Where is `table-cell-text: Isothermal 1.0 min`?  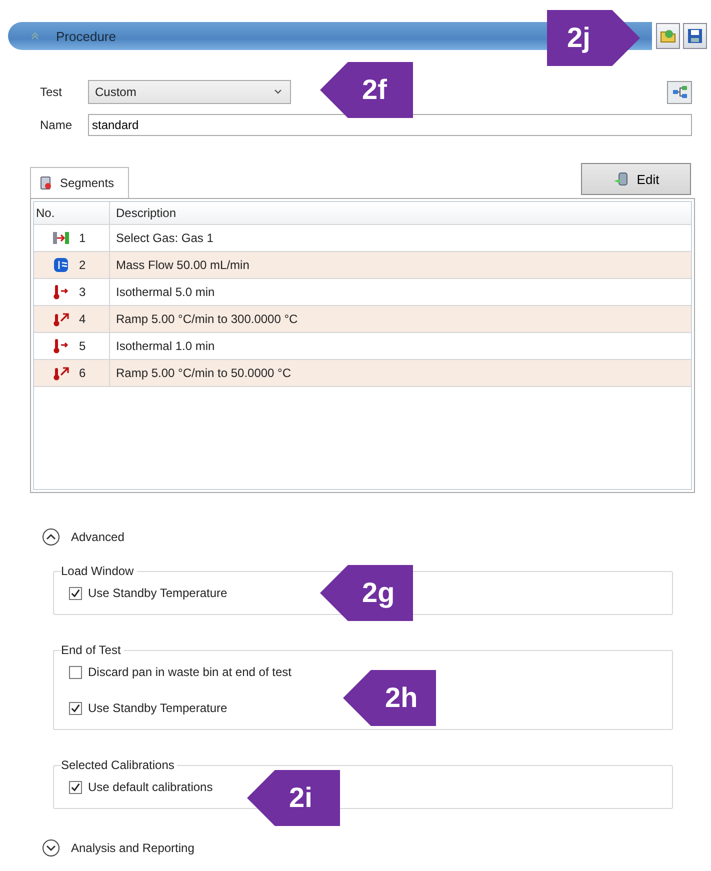 table-cell-text: Isothermal 1.0 min is located at coordinates (165, 346).